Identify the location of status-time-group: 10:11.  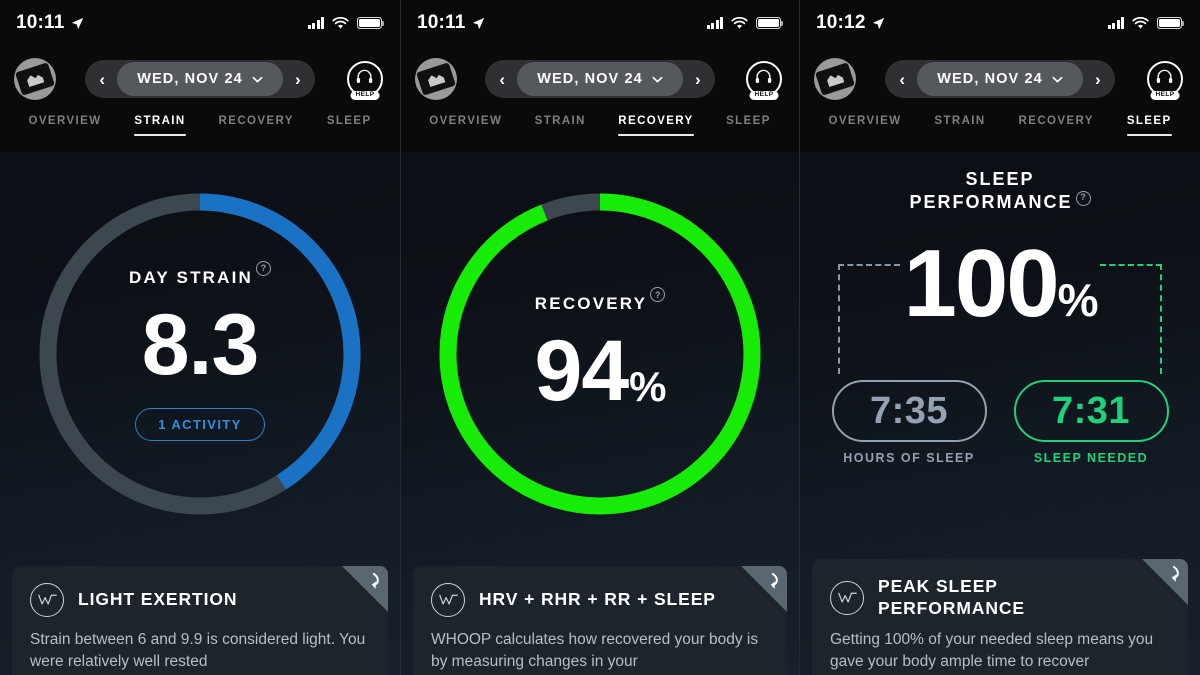
(451, 23).